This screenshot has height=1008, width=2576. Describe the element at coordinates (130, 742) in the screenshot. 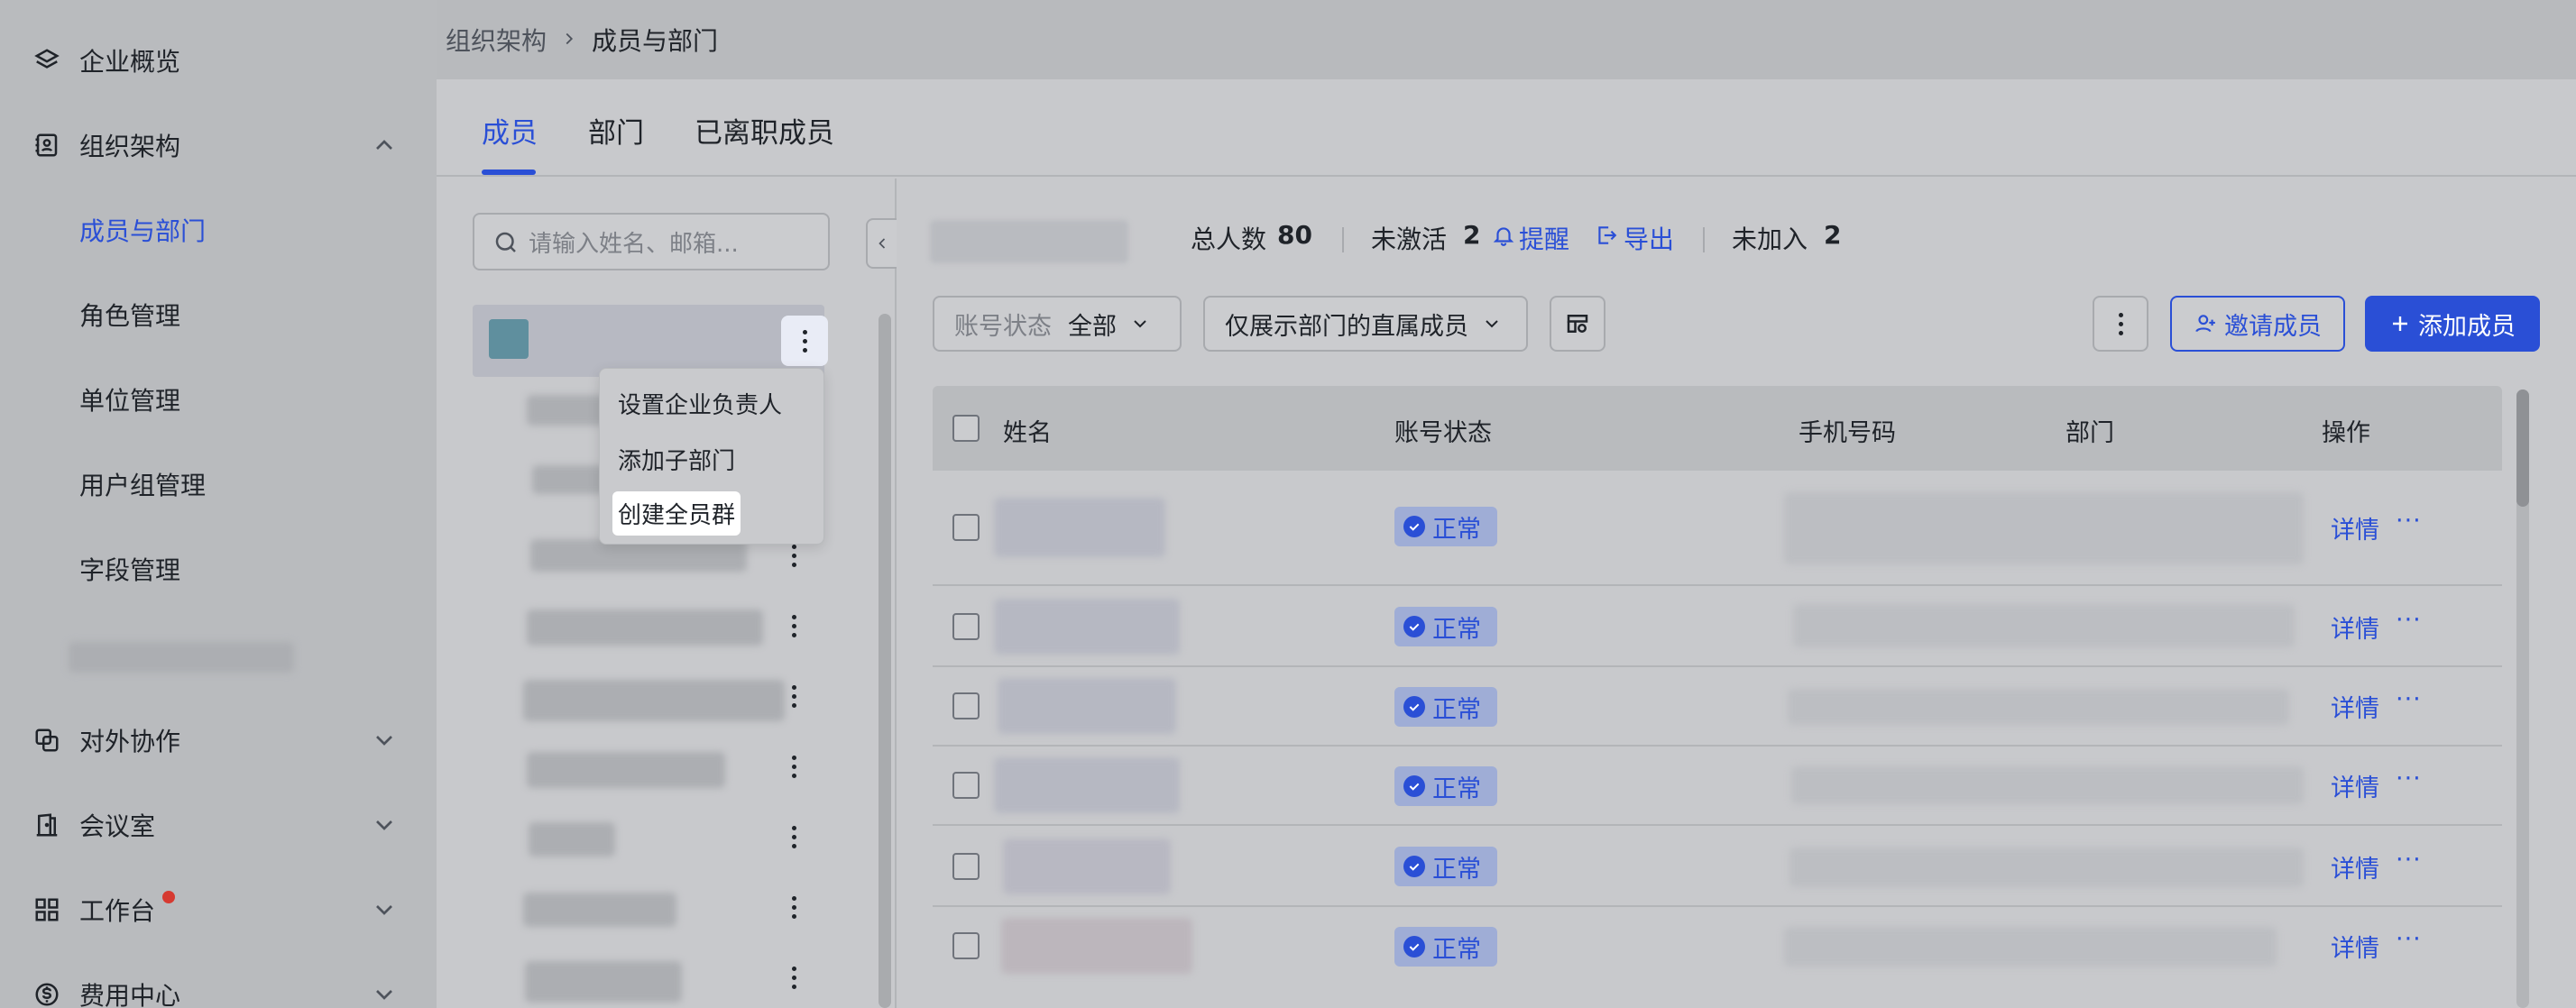

I see `sidebar-item-label: 对外协作` at that location.